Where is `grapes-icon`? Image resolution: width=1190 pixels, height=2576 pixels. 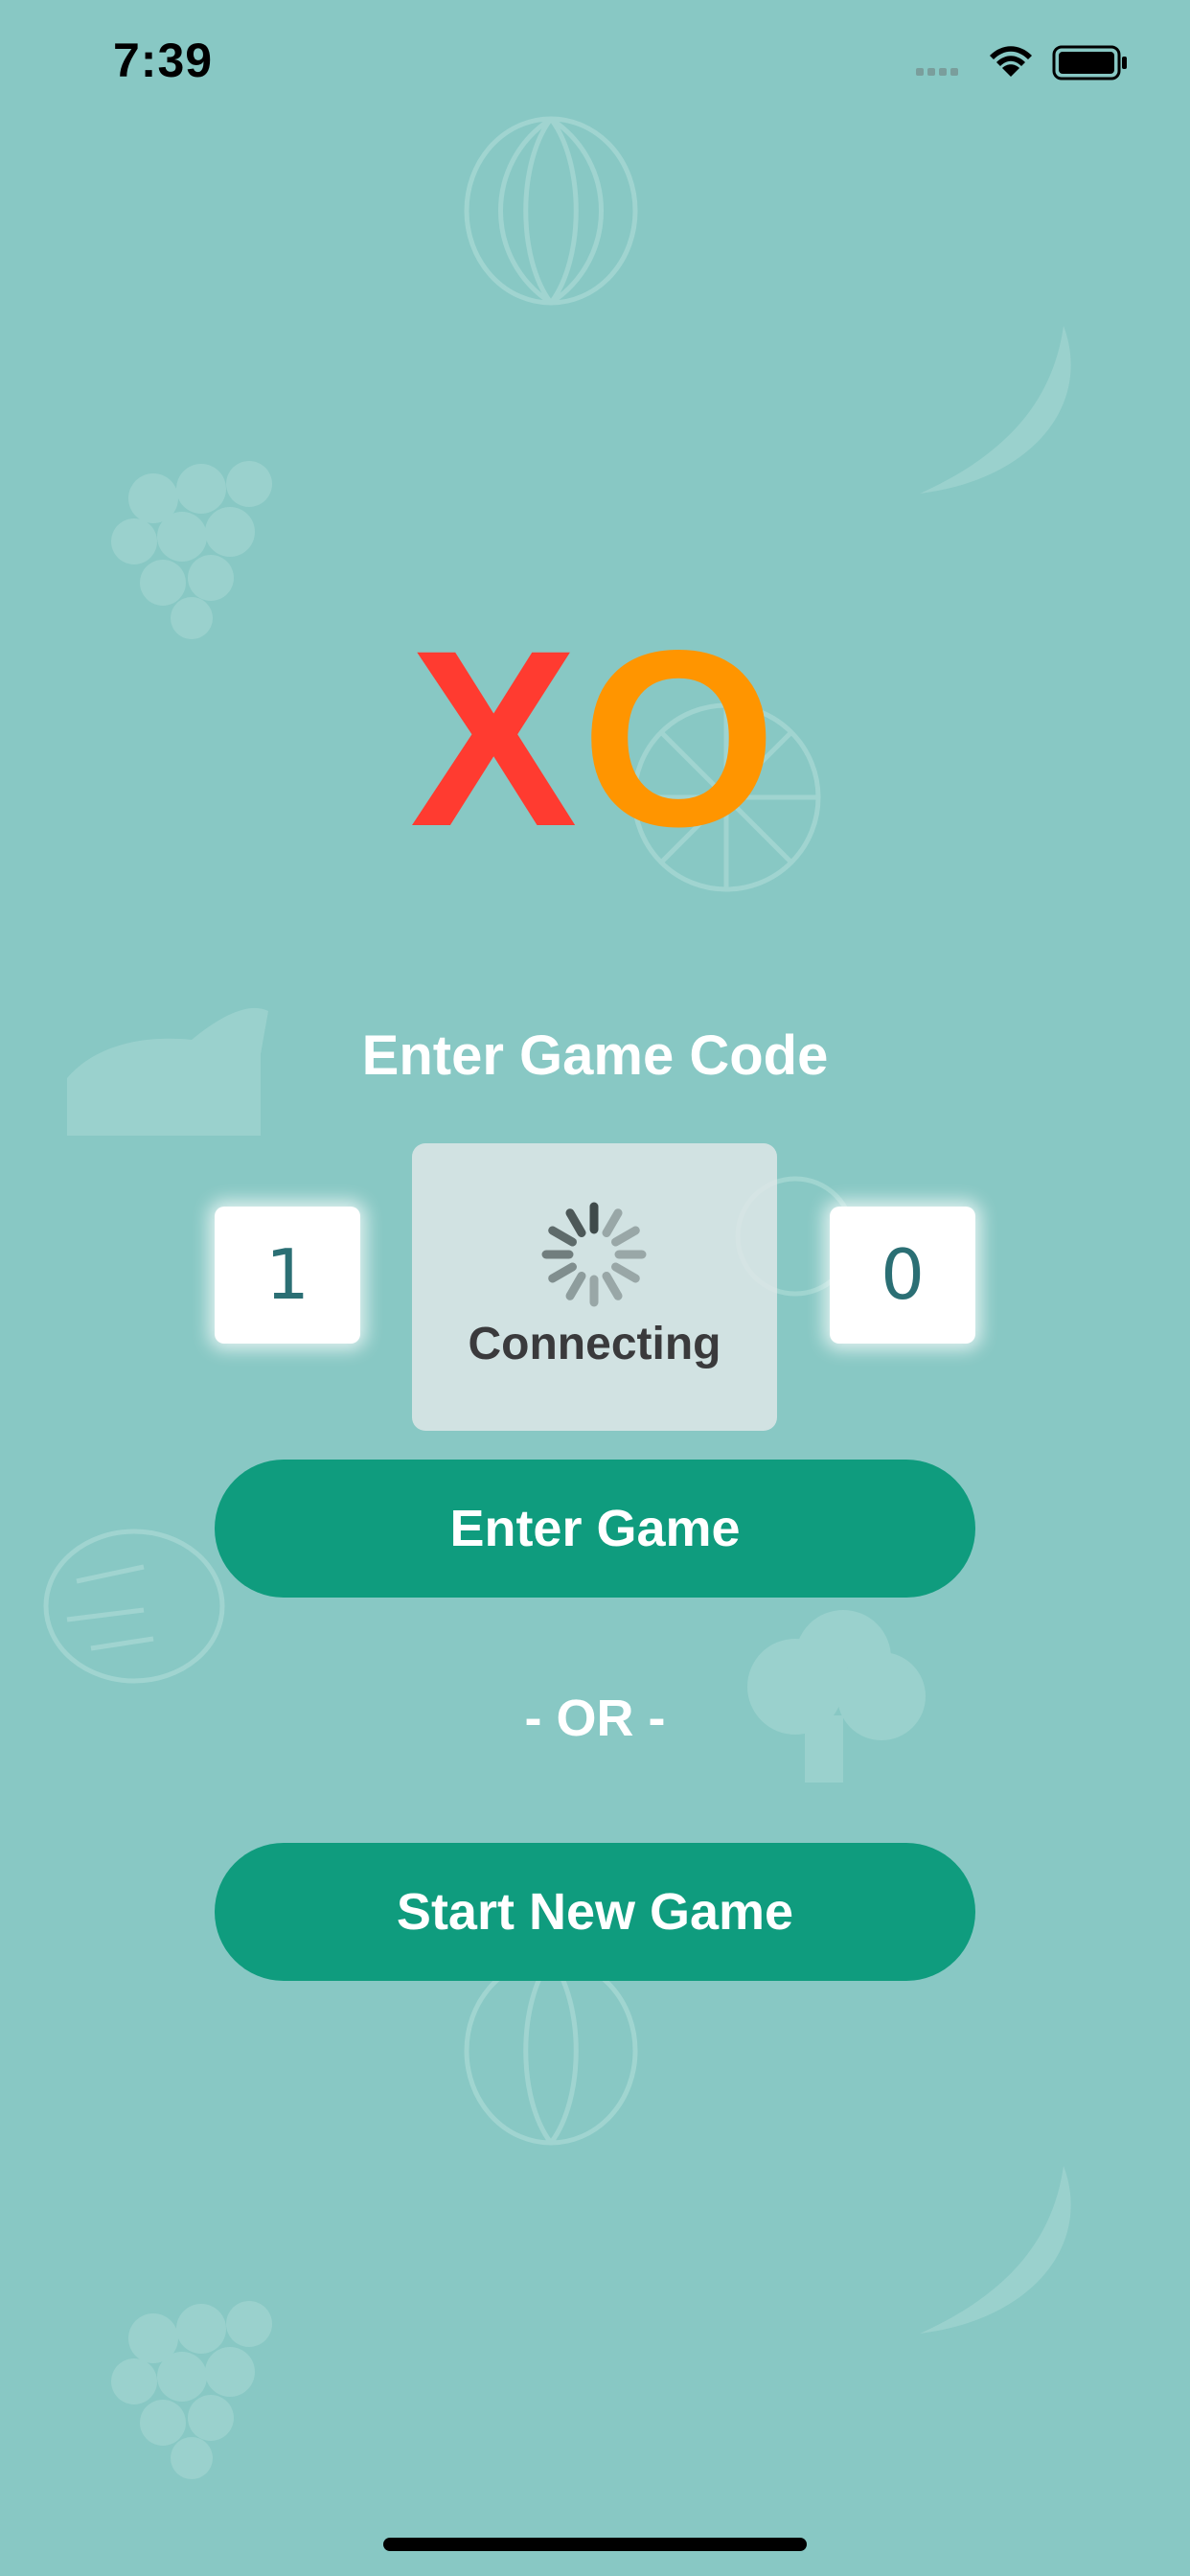 grapes-icon is located at coordinates (191, 2390).